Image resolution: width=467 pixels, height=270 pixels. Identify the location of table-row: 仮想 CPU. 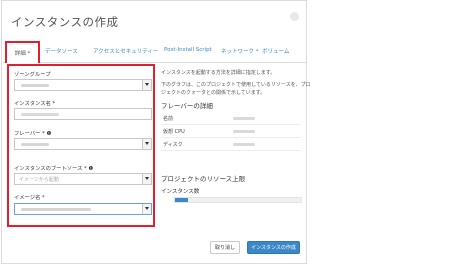
(231, 131).